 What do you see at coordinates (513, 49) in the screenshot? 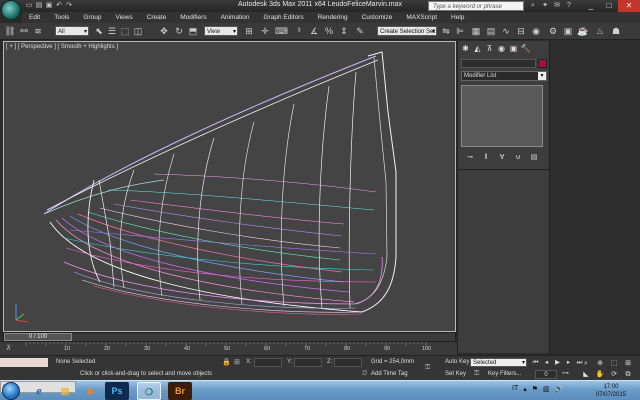
I see `display-icon: ▣` at bounding box center [513, 49].